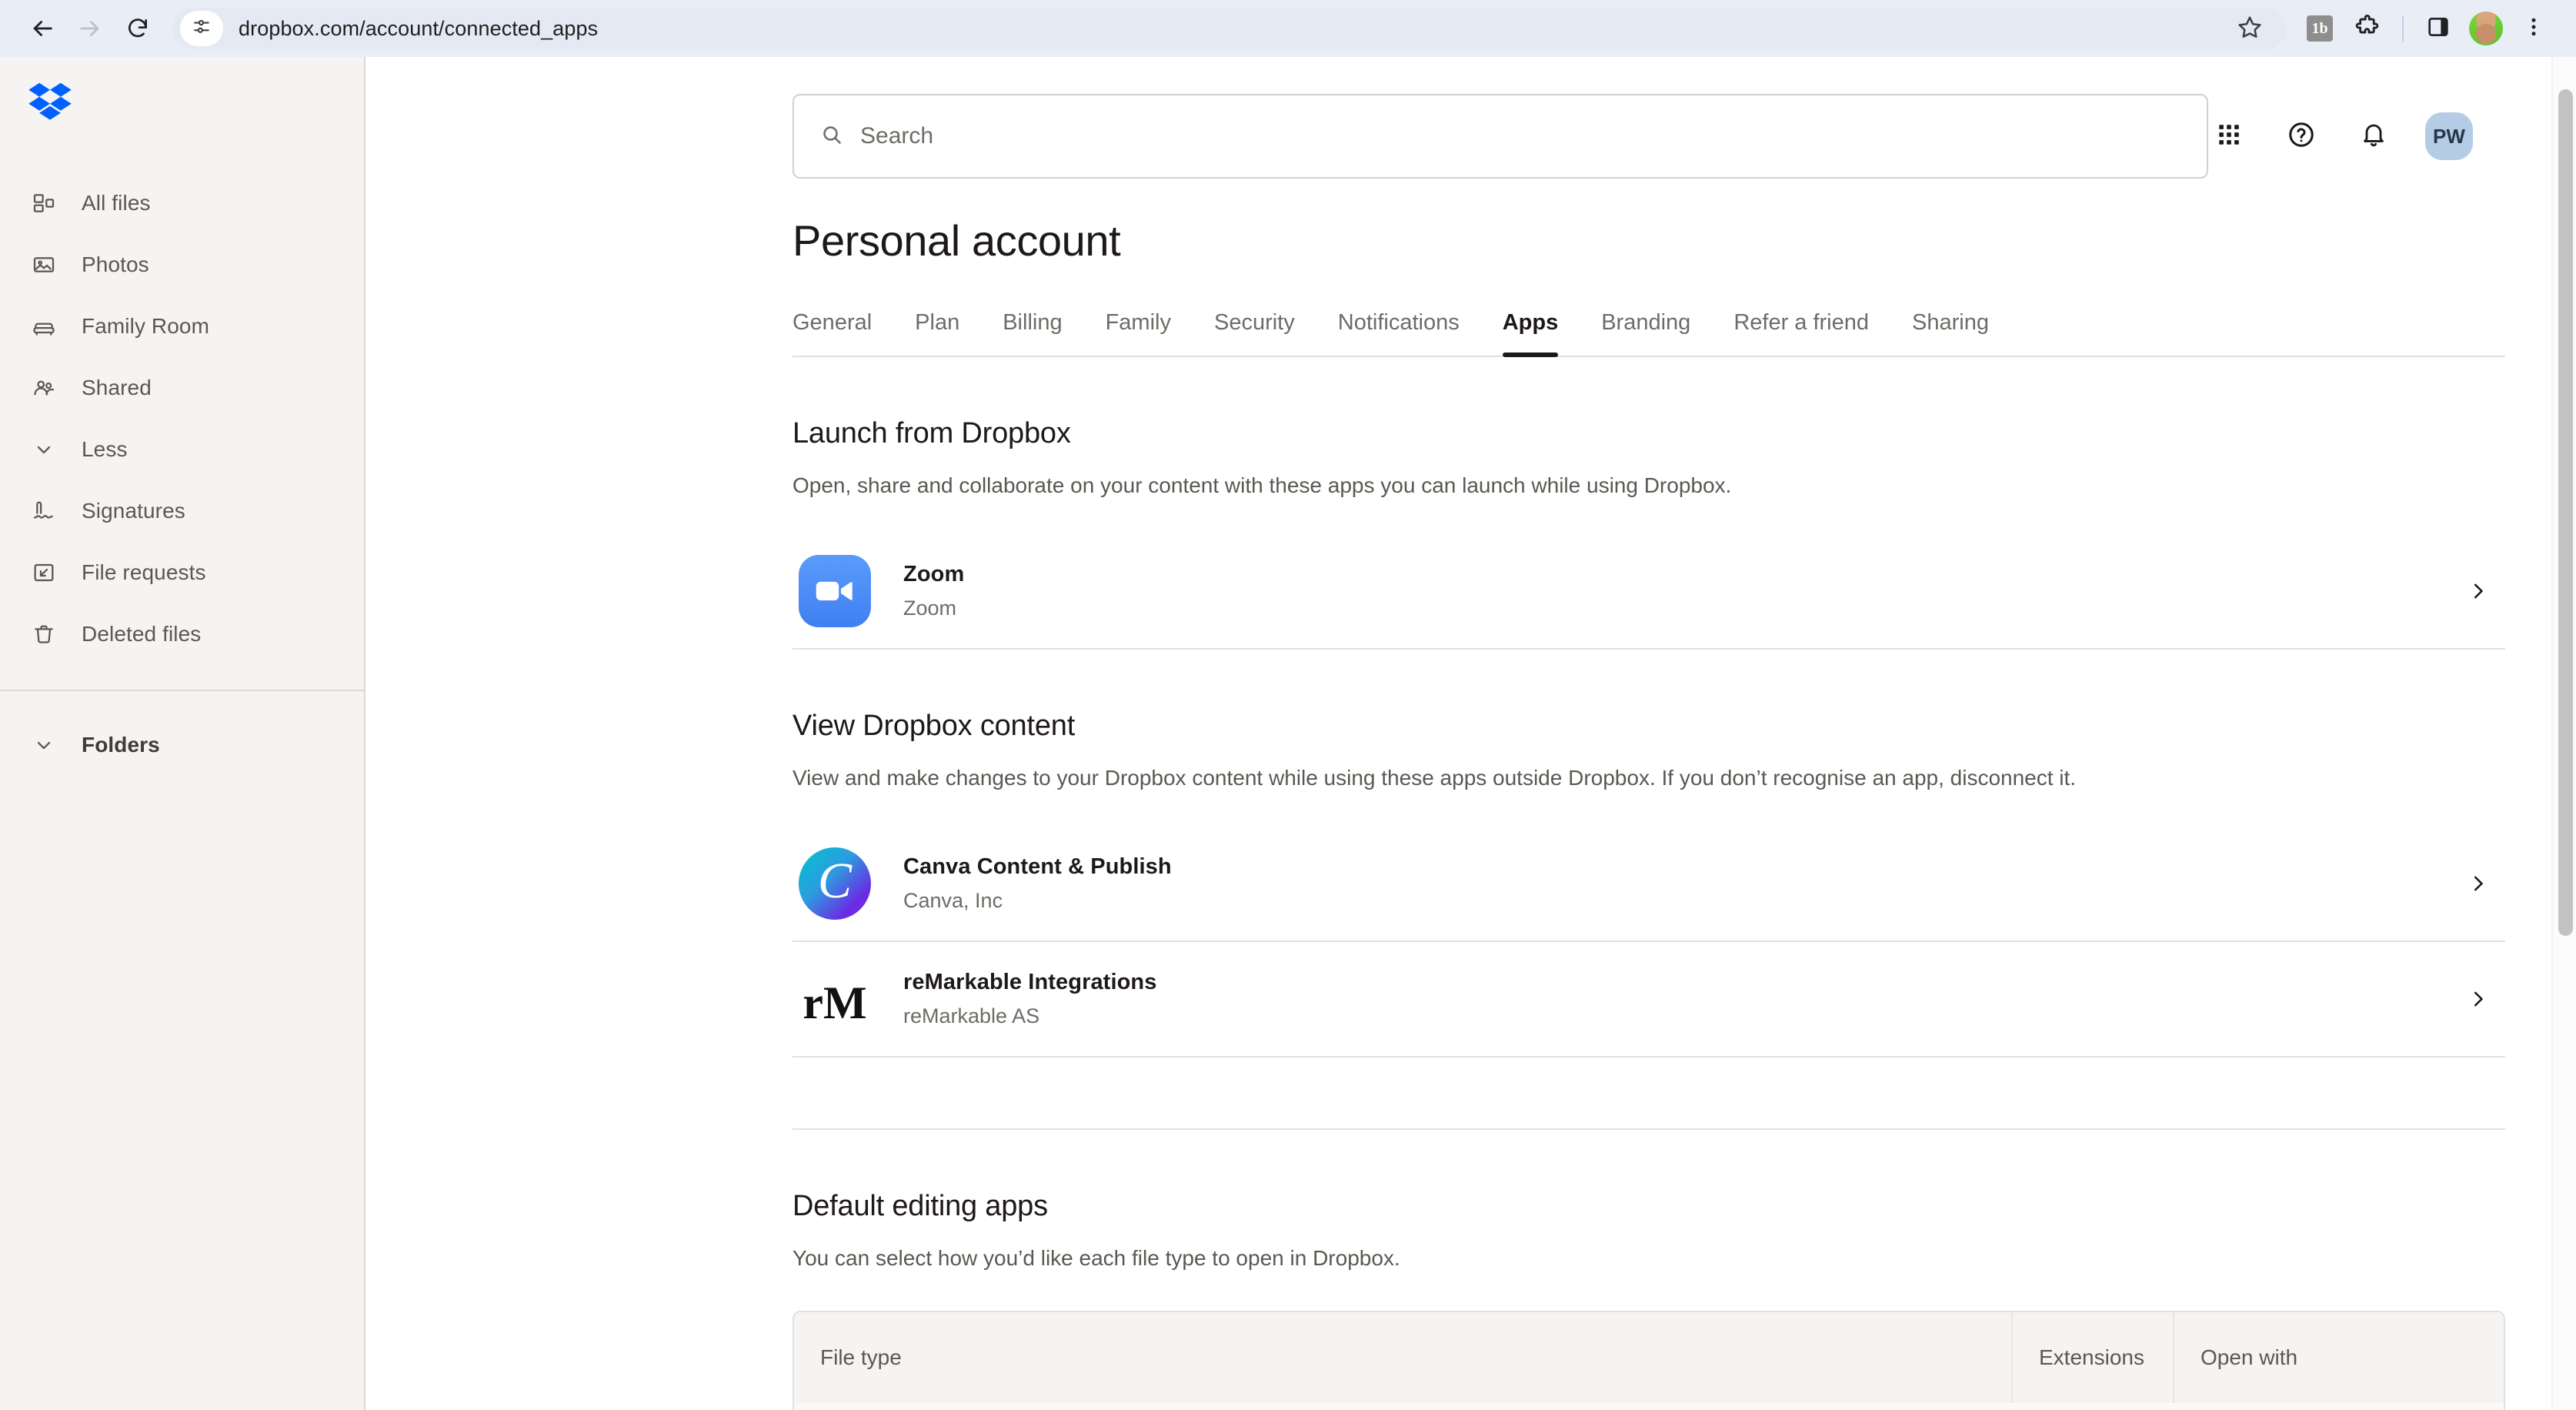 This screenshot has height=1410, width=2576. Describe the element at coordinates (44, 388) in the screenshot. I see `shared-icon` at that location.